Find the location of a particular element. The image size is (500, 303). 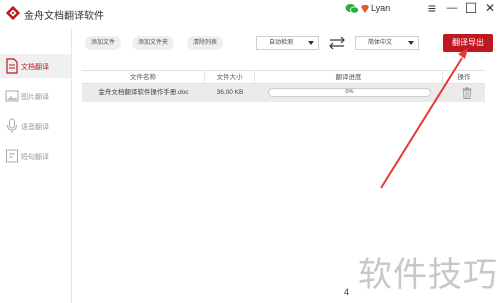

column-header-file-size: 文件大小 is located at coordinates (230, 77).